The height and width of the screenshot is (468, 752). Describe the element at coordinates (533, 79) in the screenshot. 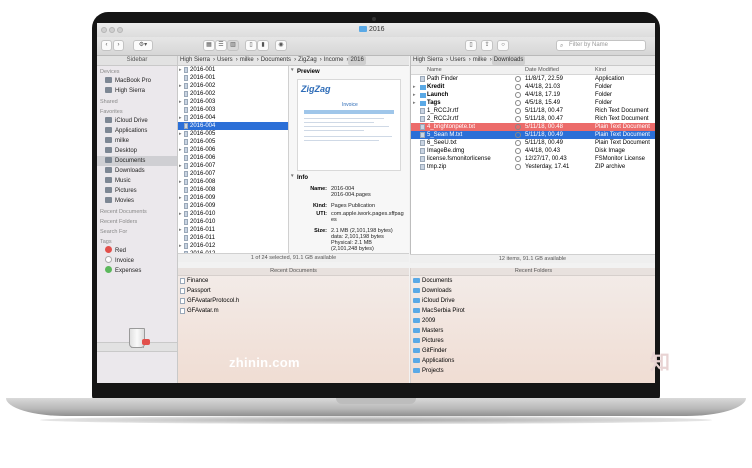

I see `file-row: Path Finder 11/8/17, 22.59 Application` at that location.